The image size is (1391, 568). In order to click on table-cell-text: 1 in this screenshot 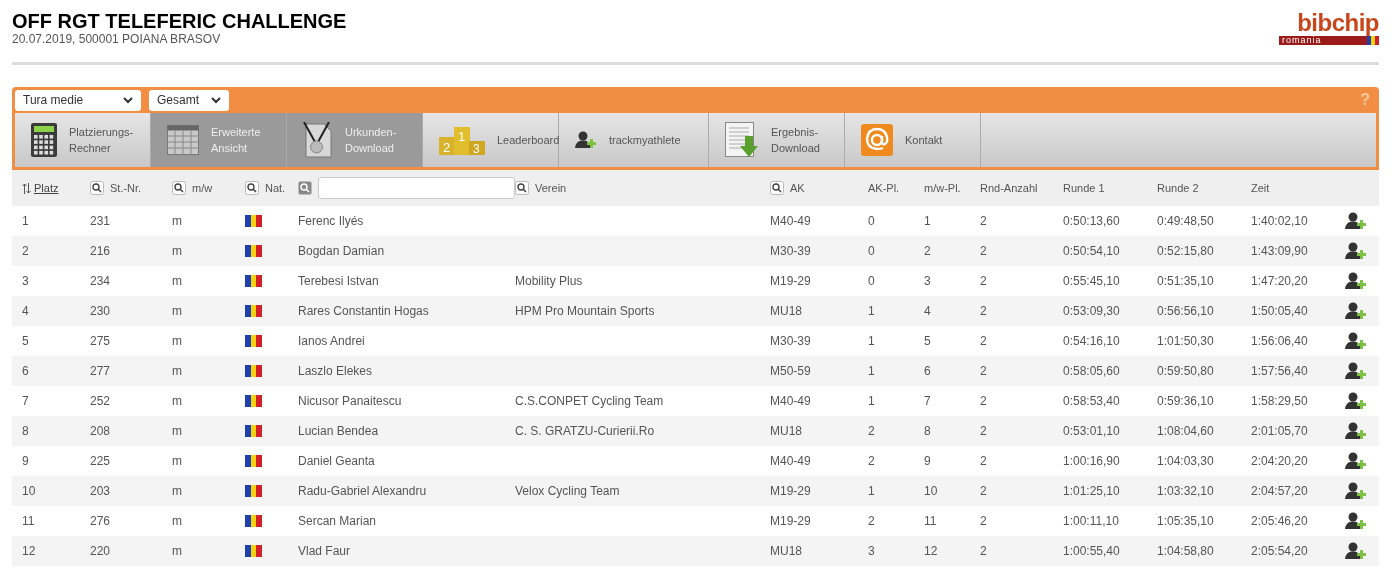, I will do `click(871, 371)`.